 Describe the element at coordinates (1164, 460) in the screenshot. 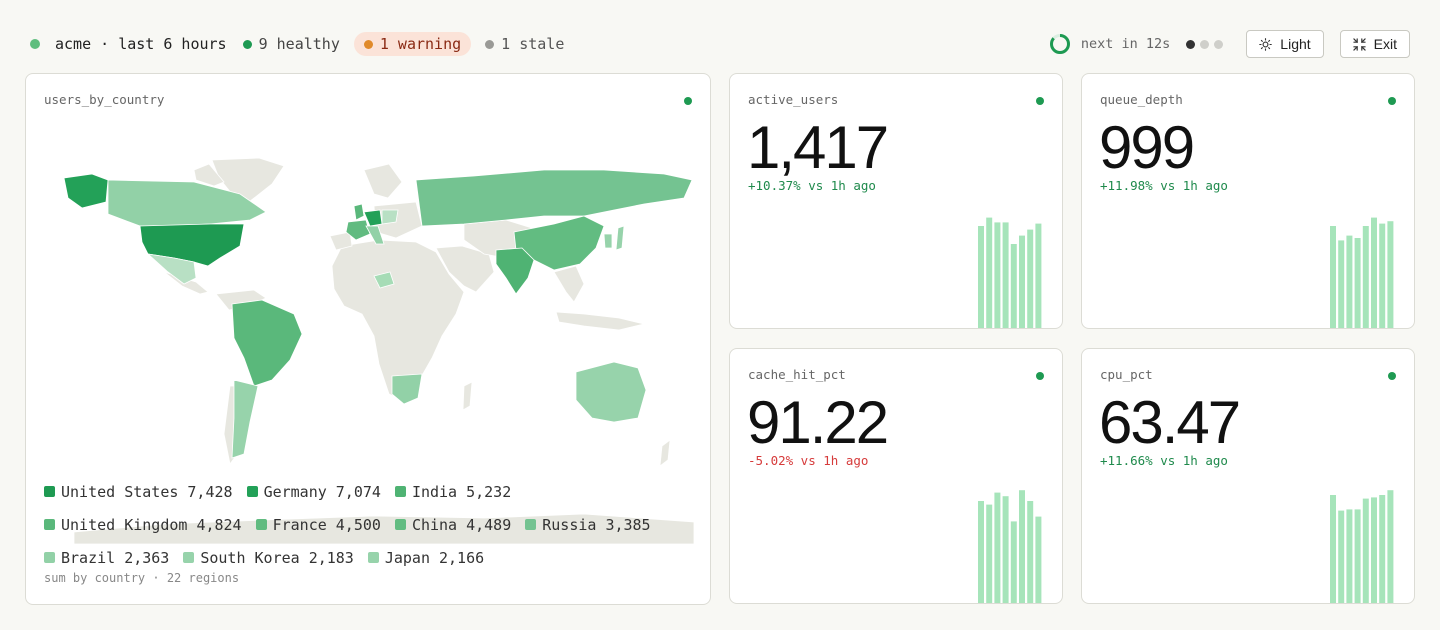

I see `metric-delta: +11.66% vs 1h ago` at that location.